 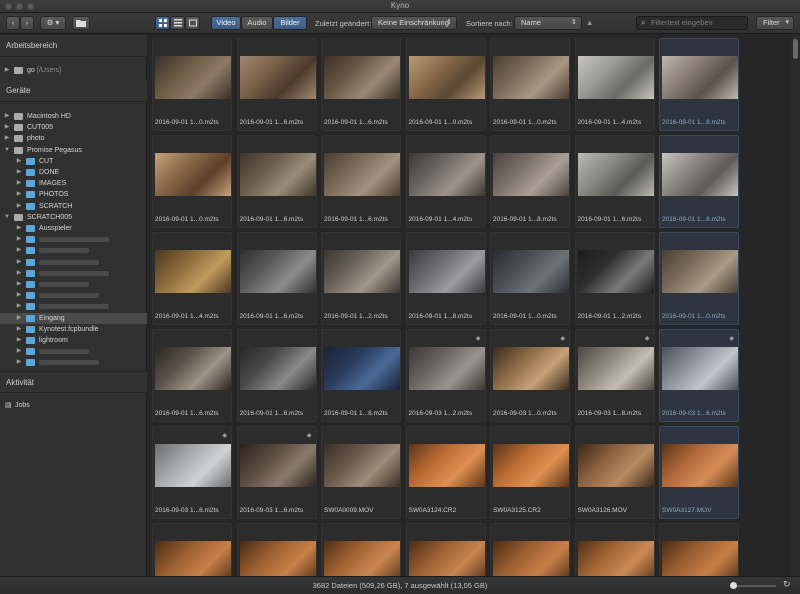 I want to click on media-item: SW0A3124.CR2, so click(x=445, y=472).